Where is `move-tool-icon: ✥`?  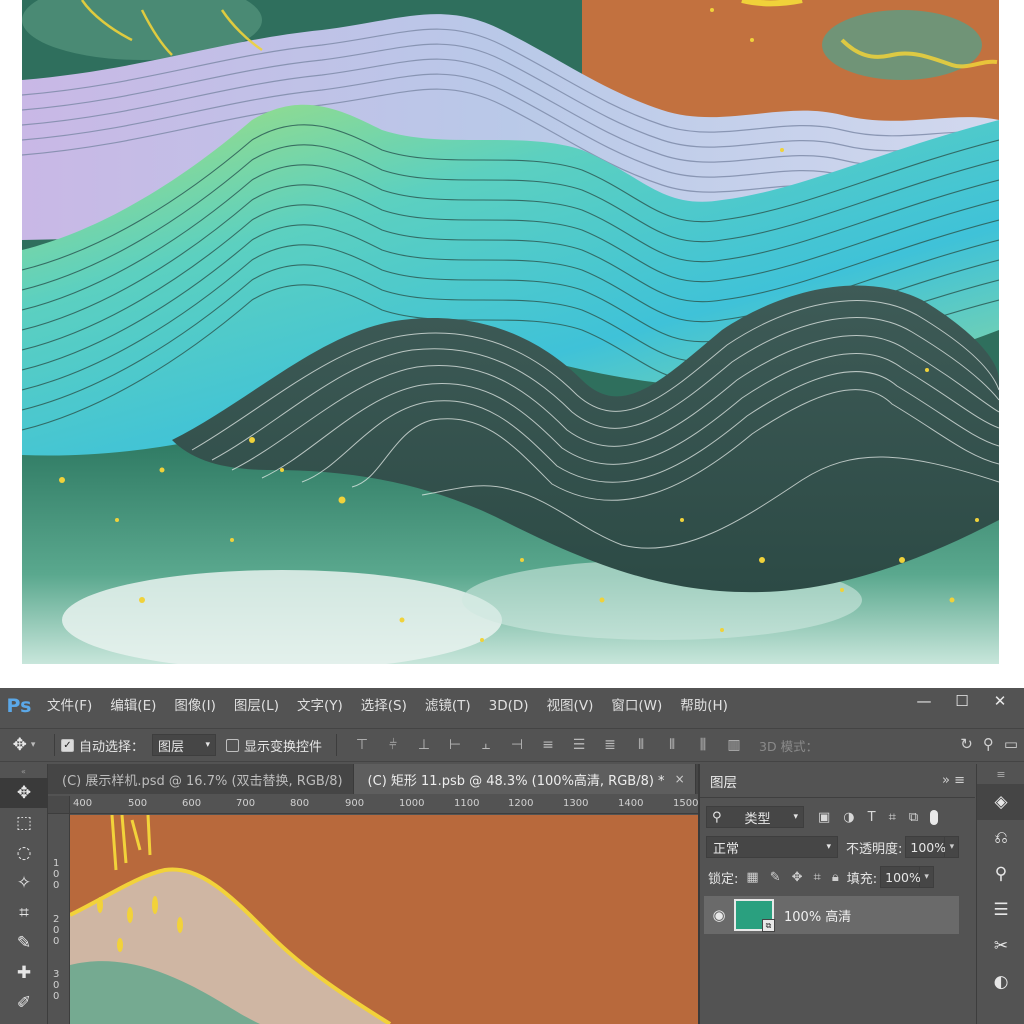 move-tool-icon: ✥ is located at coordinates (24, 793).